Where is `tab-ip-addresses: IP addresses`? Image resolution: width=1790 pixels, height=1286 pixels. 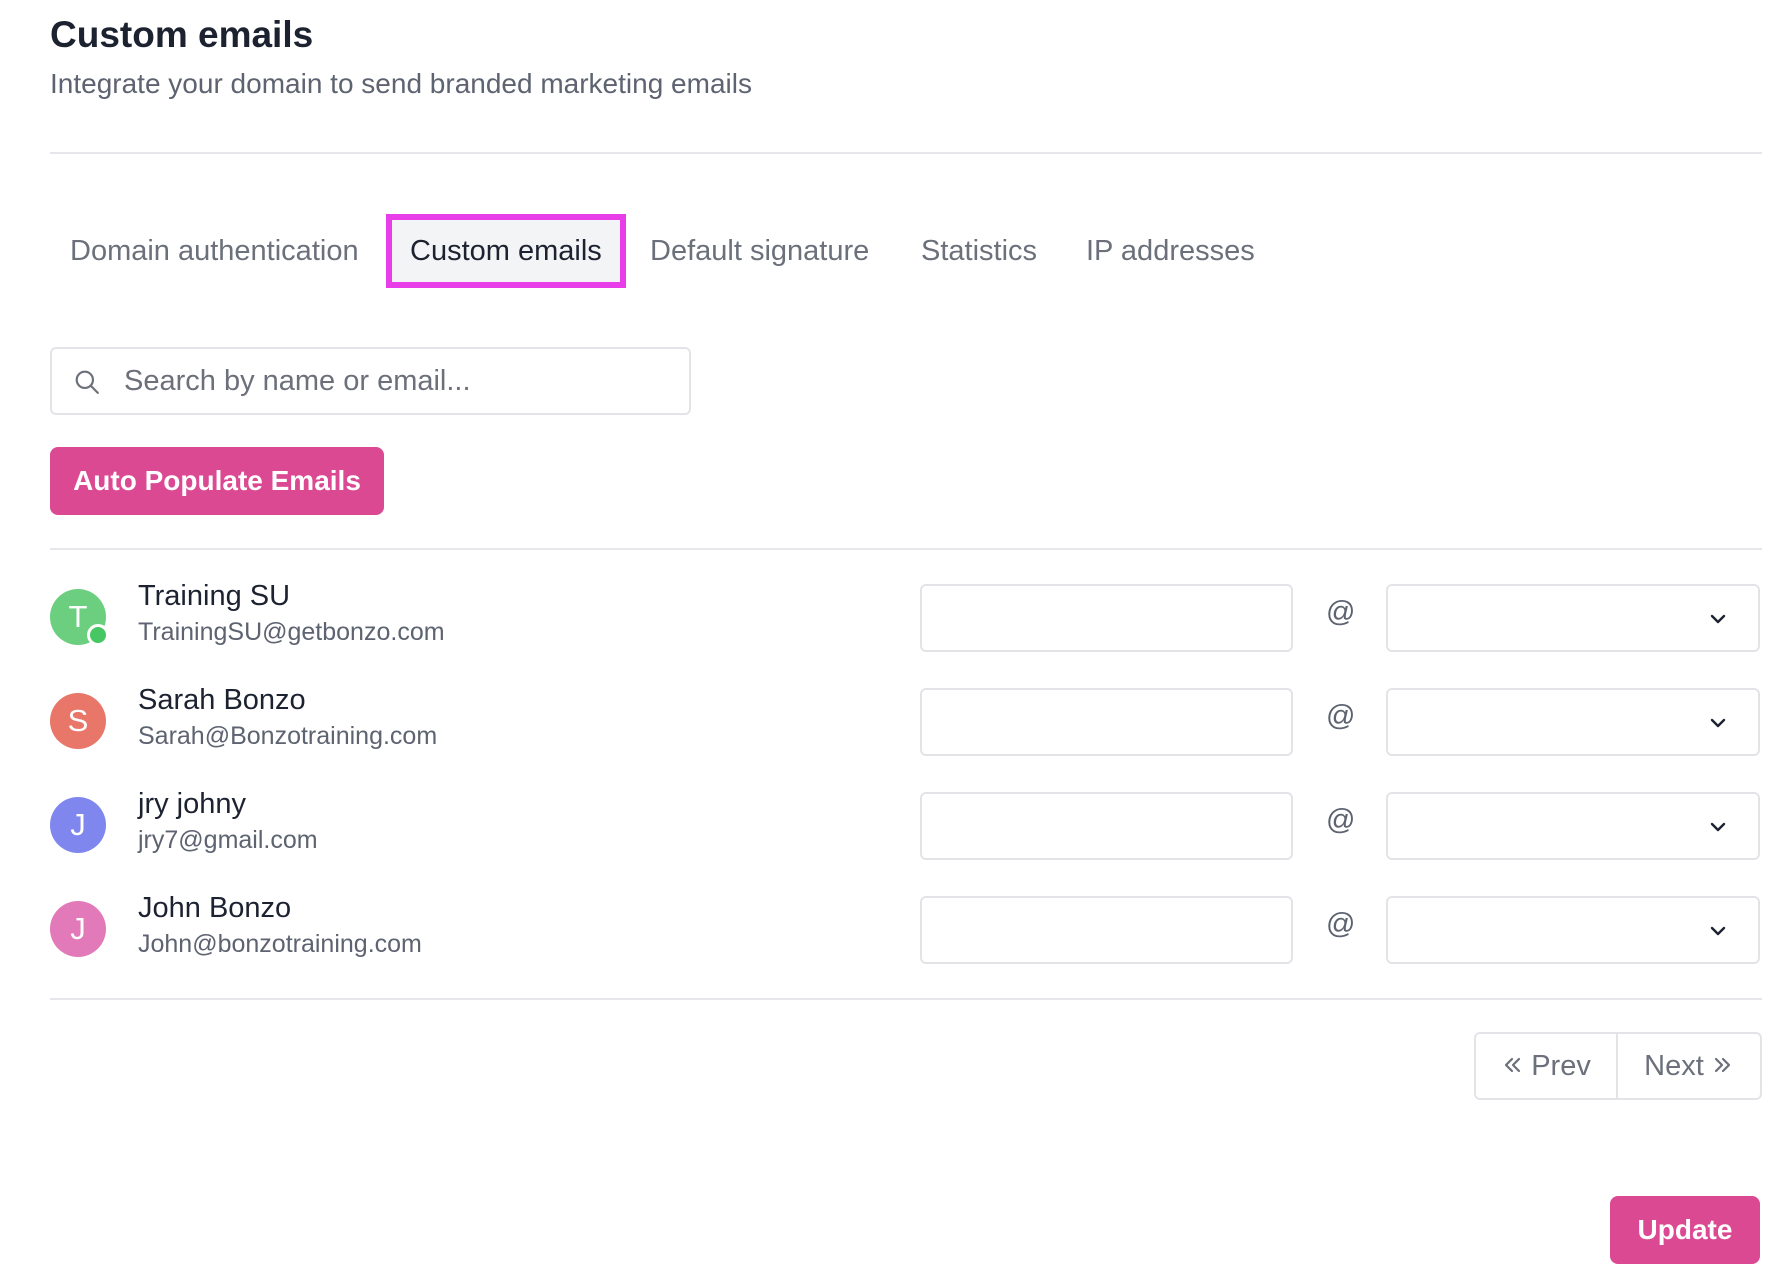
tab-ip-addresses: IP addresses is located at coordinates (1170, 251).